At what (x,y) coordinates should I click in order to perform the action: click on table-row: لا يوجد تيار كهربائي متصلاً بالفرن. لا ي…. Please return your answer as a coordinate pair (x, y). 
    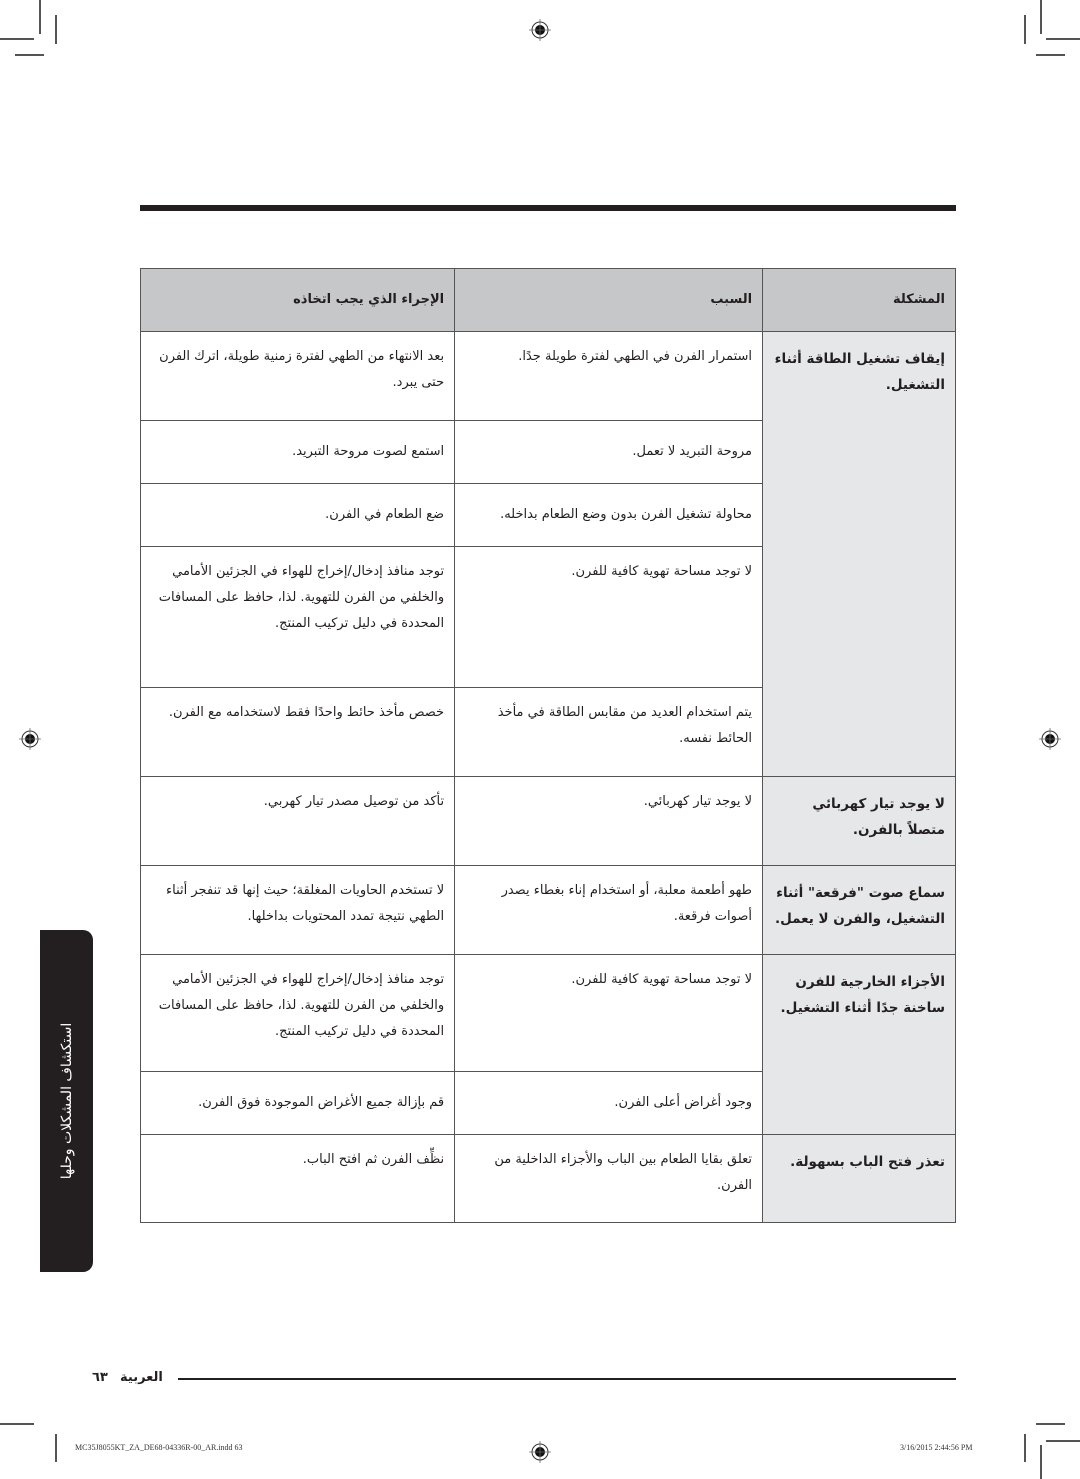
    Looking at the image, I should click on (547, 821).